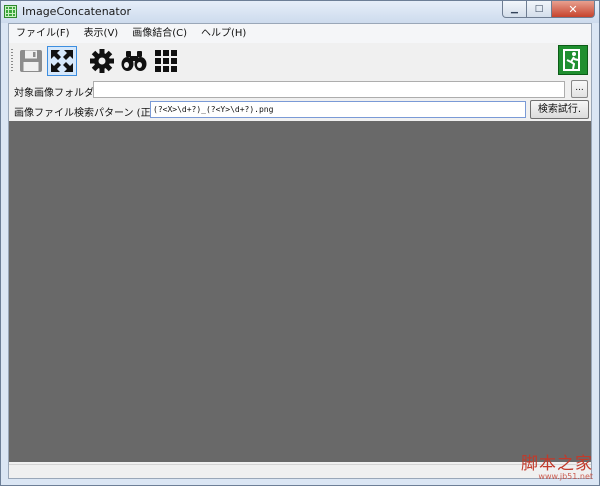 The height and width of the screenshot is (486, 600). Describe the element at coordinates (300, 12) in the screenshot. I see `title-bar: ImageConcatenator ▁ □ ✕` at that location.